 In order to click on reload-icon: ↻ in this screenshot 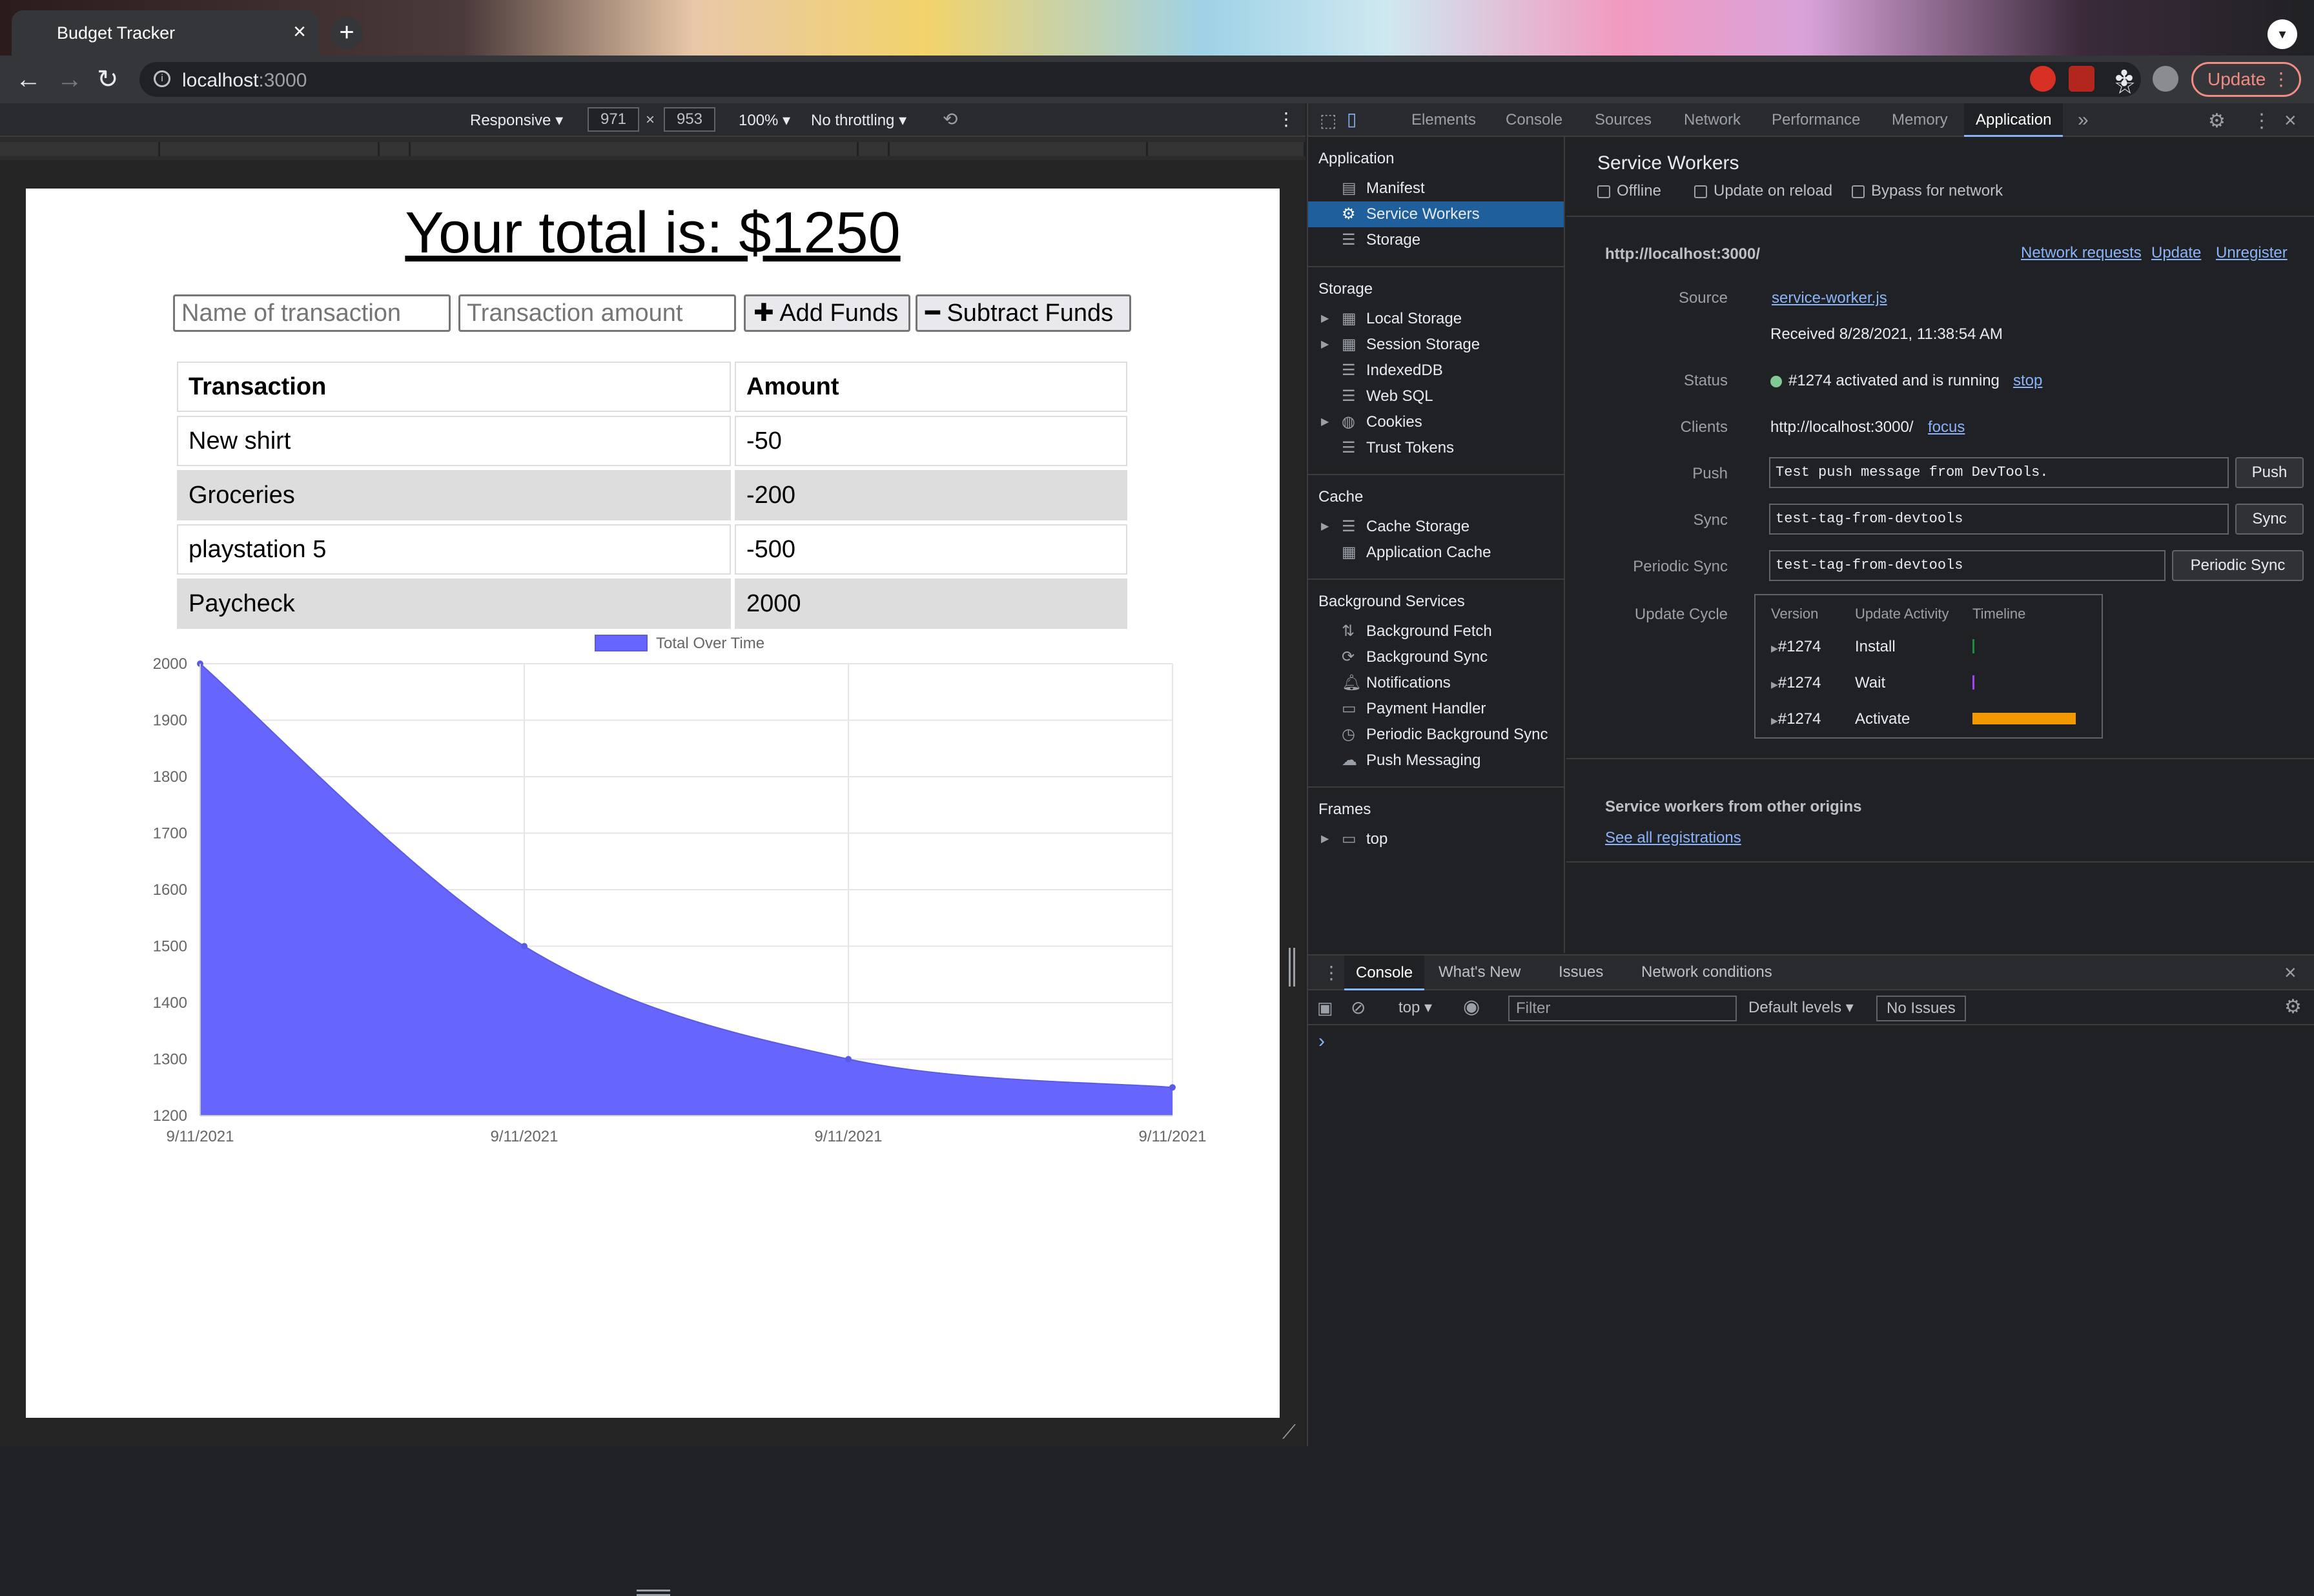, I will do `click(108, 80)`.